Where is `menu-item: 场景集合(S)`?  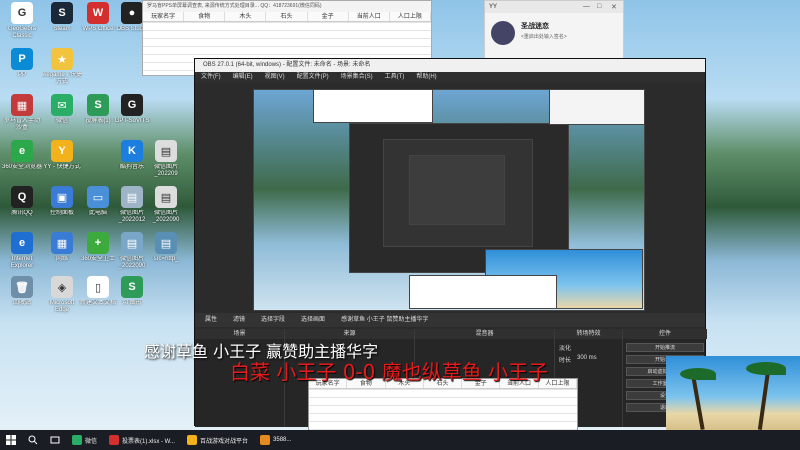
menu-item: 场景集合(S) is located at coordinates (357, 77).